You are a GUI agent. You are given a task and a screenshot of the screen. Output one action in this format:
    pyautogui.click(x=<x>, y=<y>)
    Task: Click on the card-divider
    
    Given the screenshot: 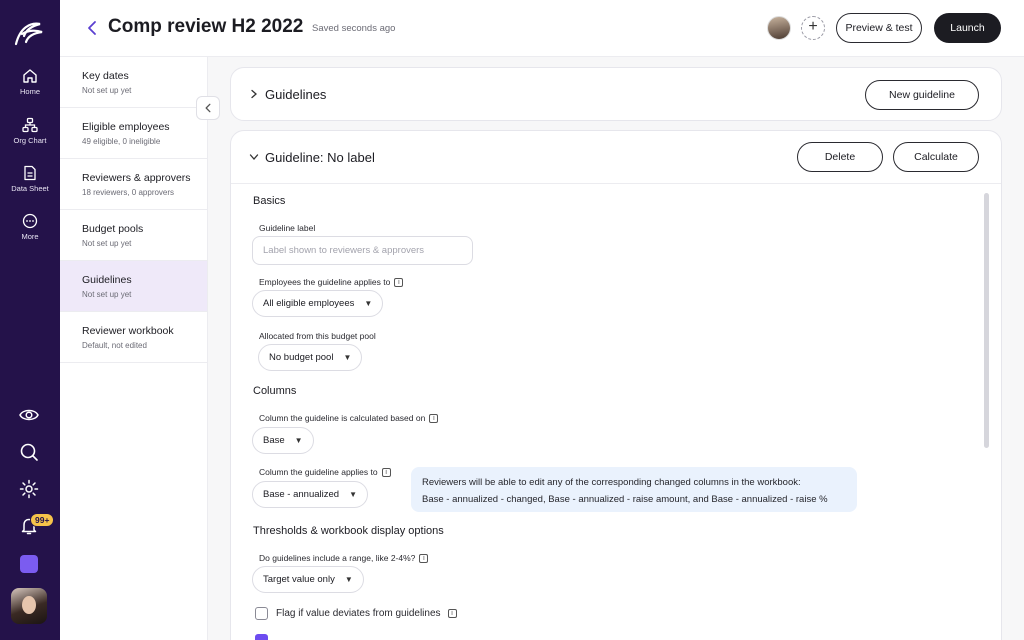 What is the action you would take?
    pyautogui.click(x=616, y=183)
    